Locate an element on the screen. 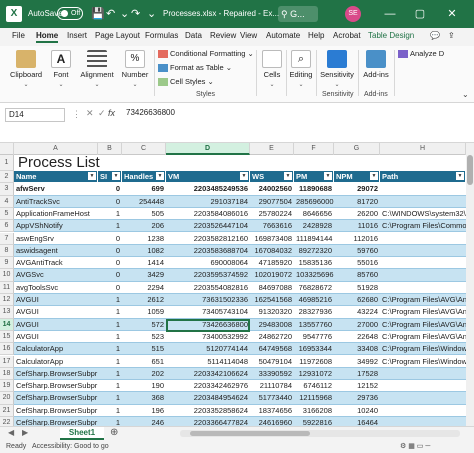 The width and height of the screenshot is (474, 453). cell: 51928 is located at coordinates (357, 288).